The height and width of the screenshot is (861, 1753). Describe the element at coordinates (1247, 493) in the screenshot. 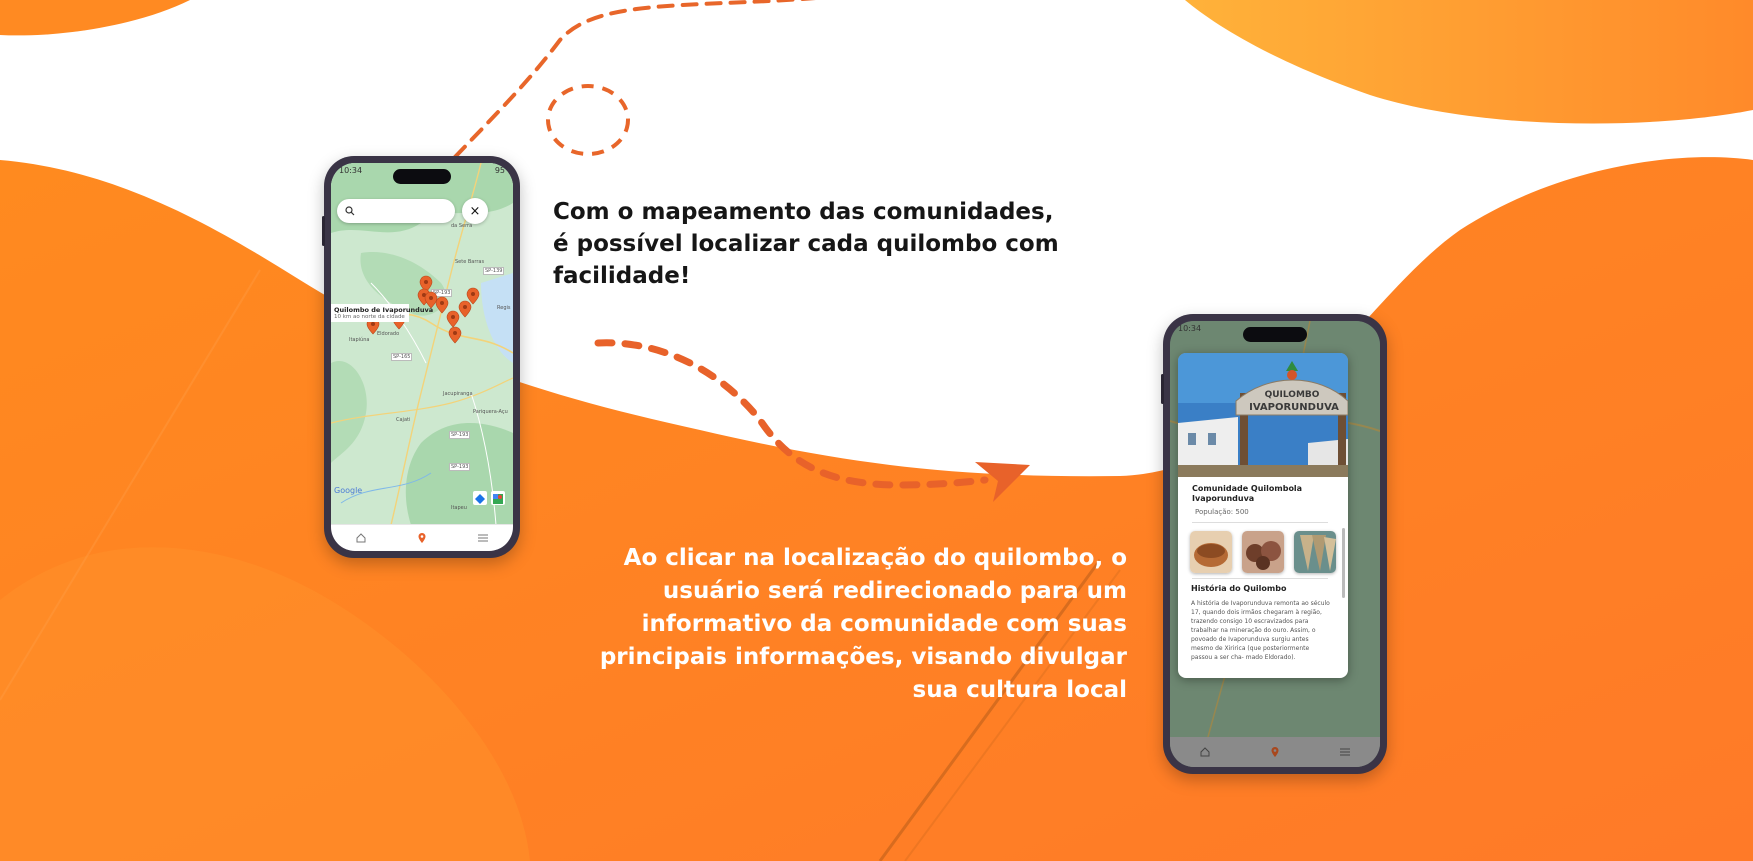

I see `community-title: Comunidade Quilombola Ivaporunduva` at that location.